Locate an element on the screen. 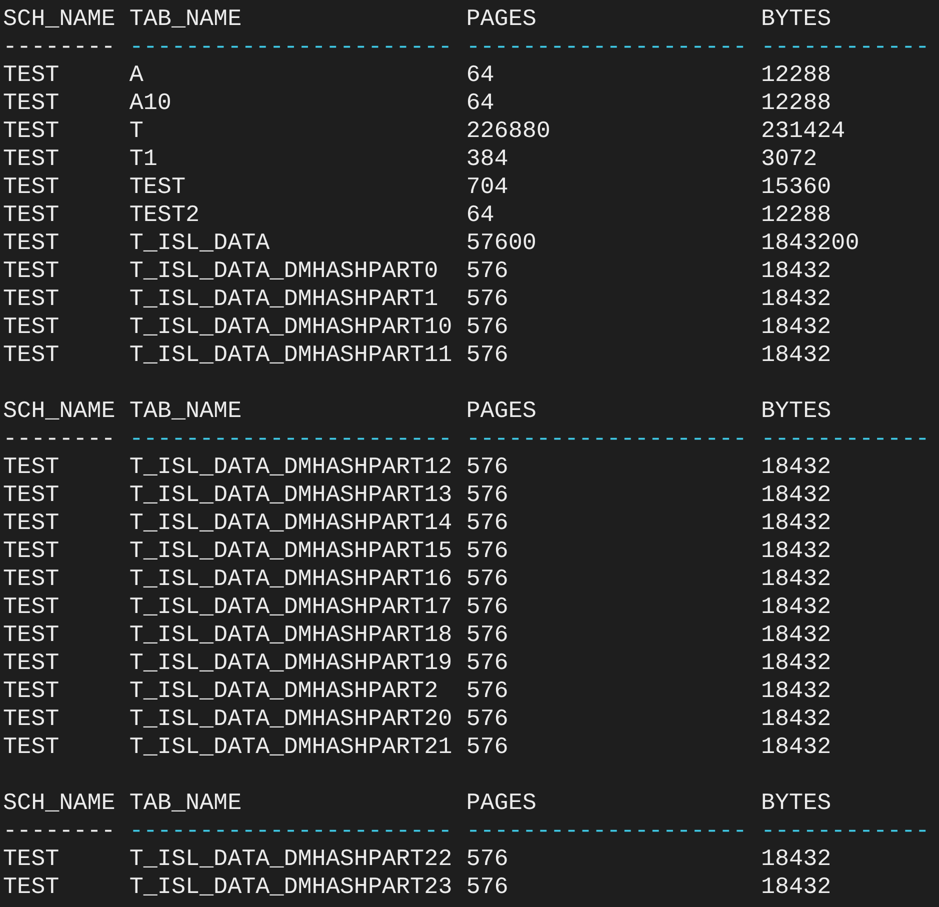 The width and height of the screenshot is (939, 907). table-cell: T_ISL_DATA_DMHASHPART13 is located at coordinates (290, 496).